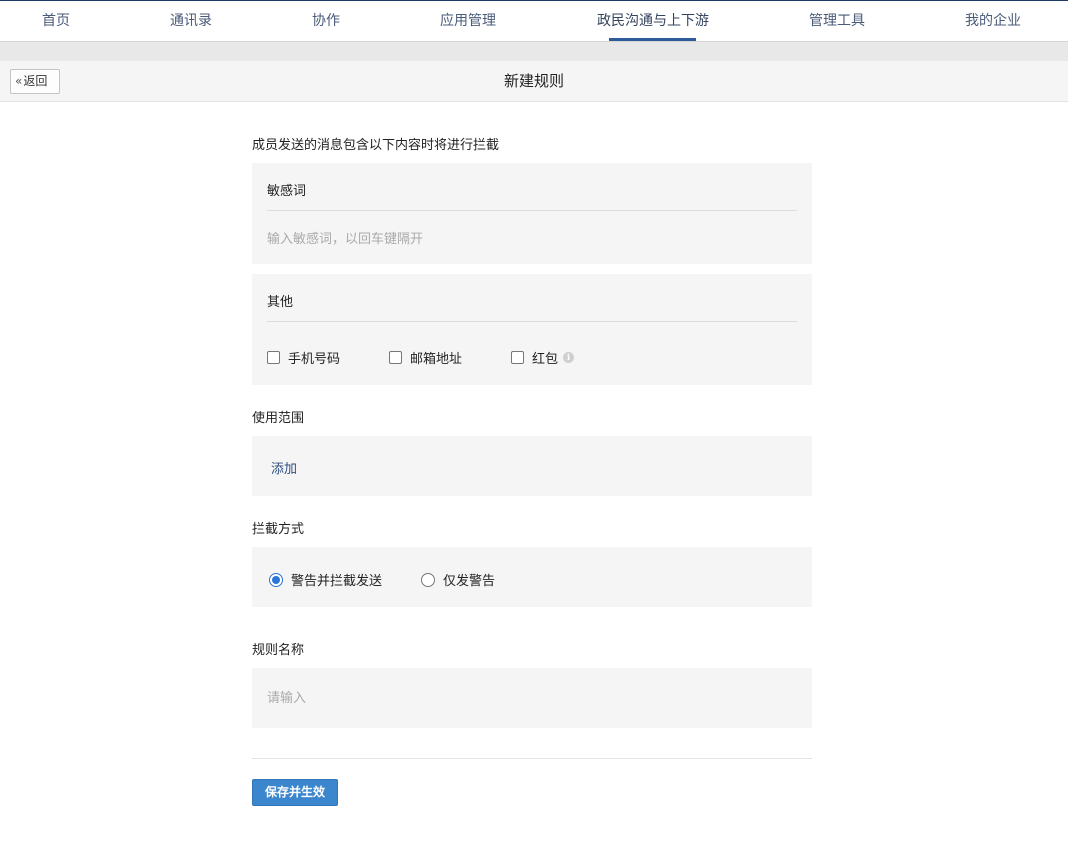  Describe the element at coordinates (287, 191) in the screenshot. I see `sensitive-words-title: 敏感词` at that location.